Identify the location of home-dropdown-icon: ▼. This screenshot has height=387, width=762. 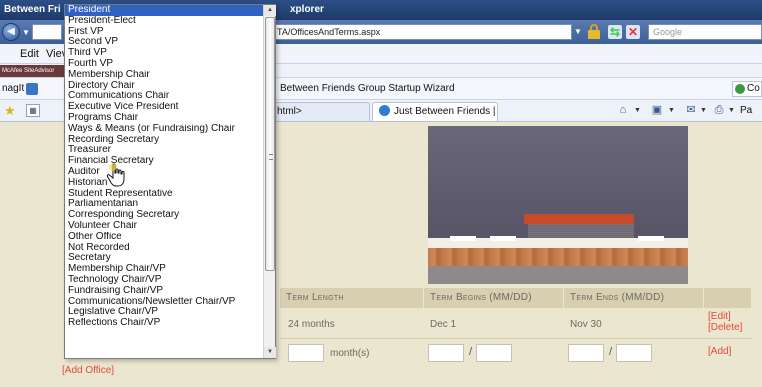
(637, 110).